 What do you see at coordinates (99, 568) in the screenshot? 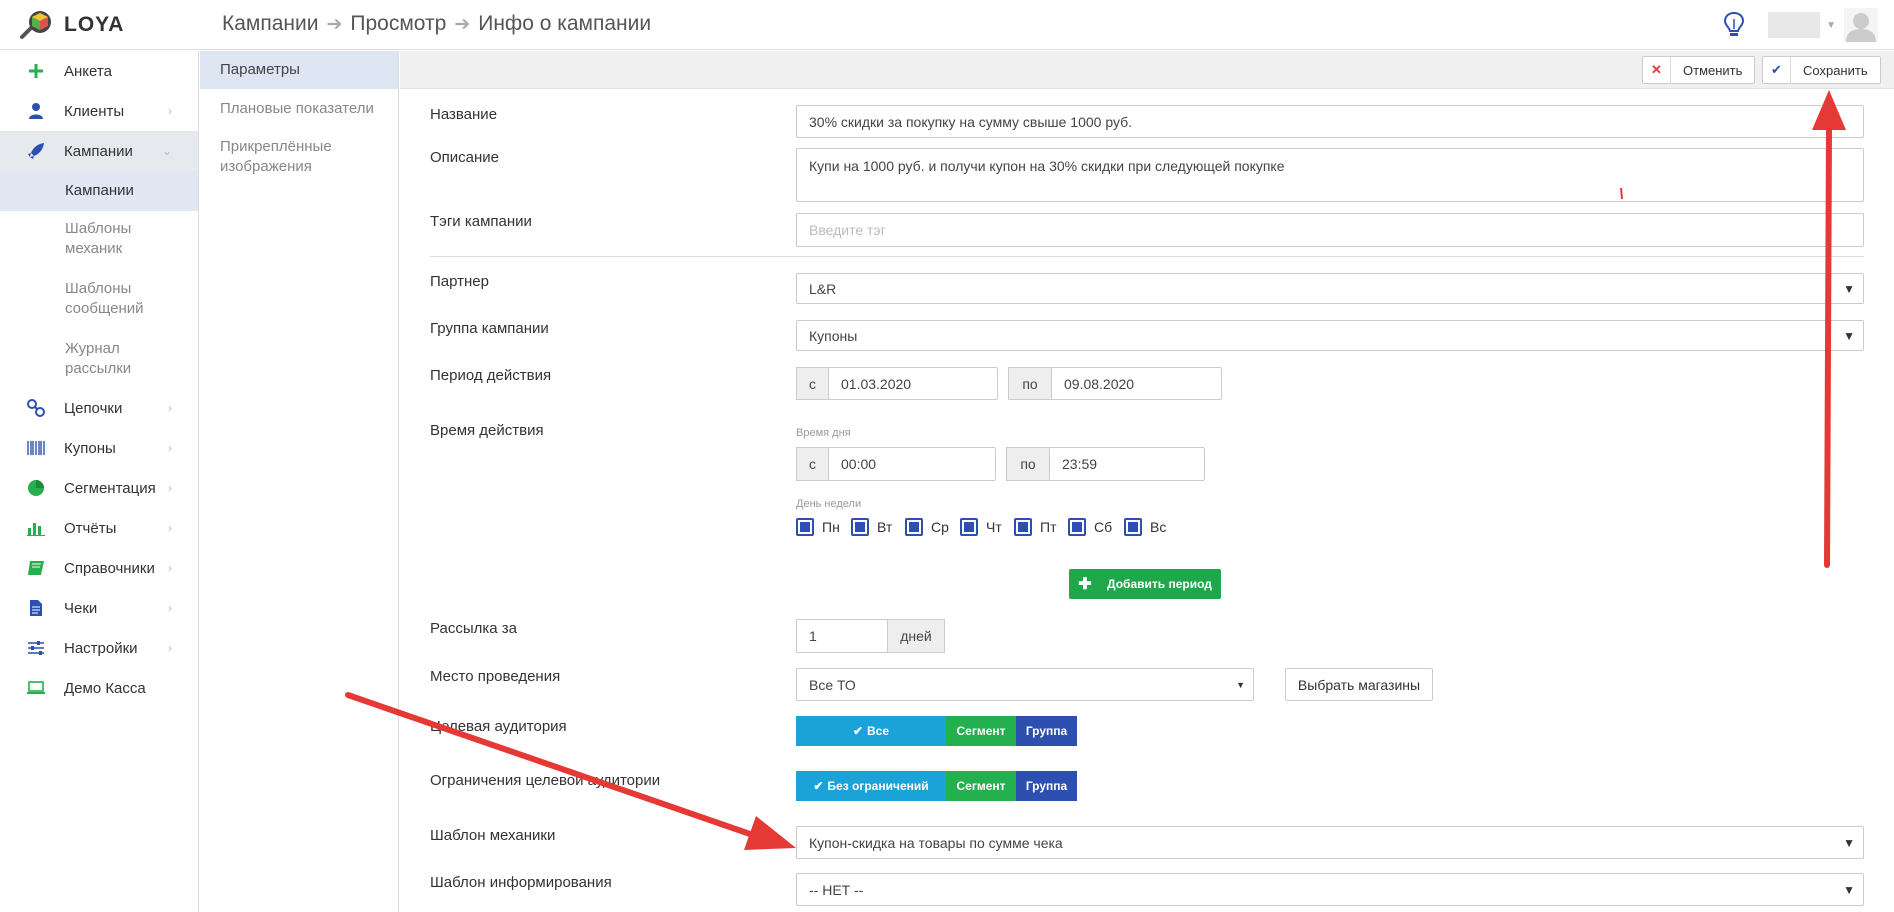
I see `sidebar-item-directories: Справочники ›` at bounding box center [99, 568].